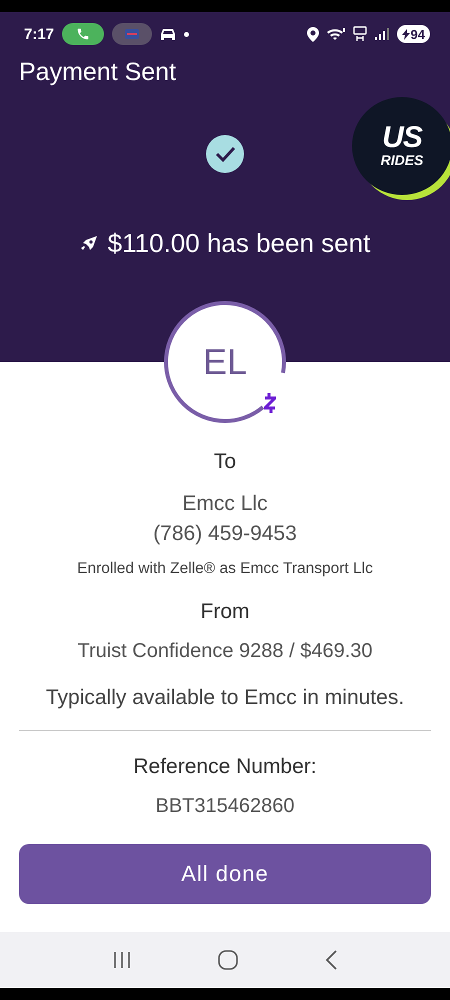 Image resolution: width=450 pixels, height=1000 pixels. Describe the element at coordinates (225, 612) in the screenshot. I see `from-label: From` at that location.